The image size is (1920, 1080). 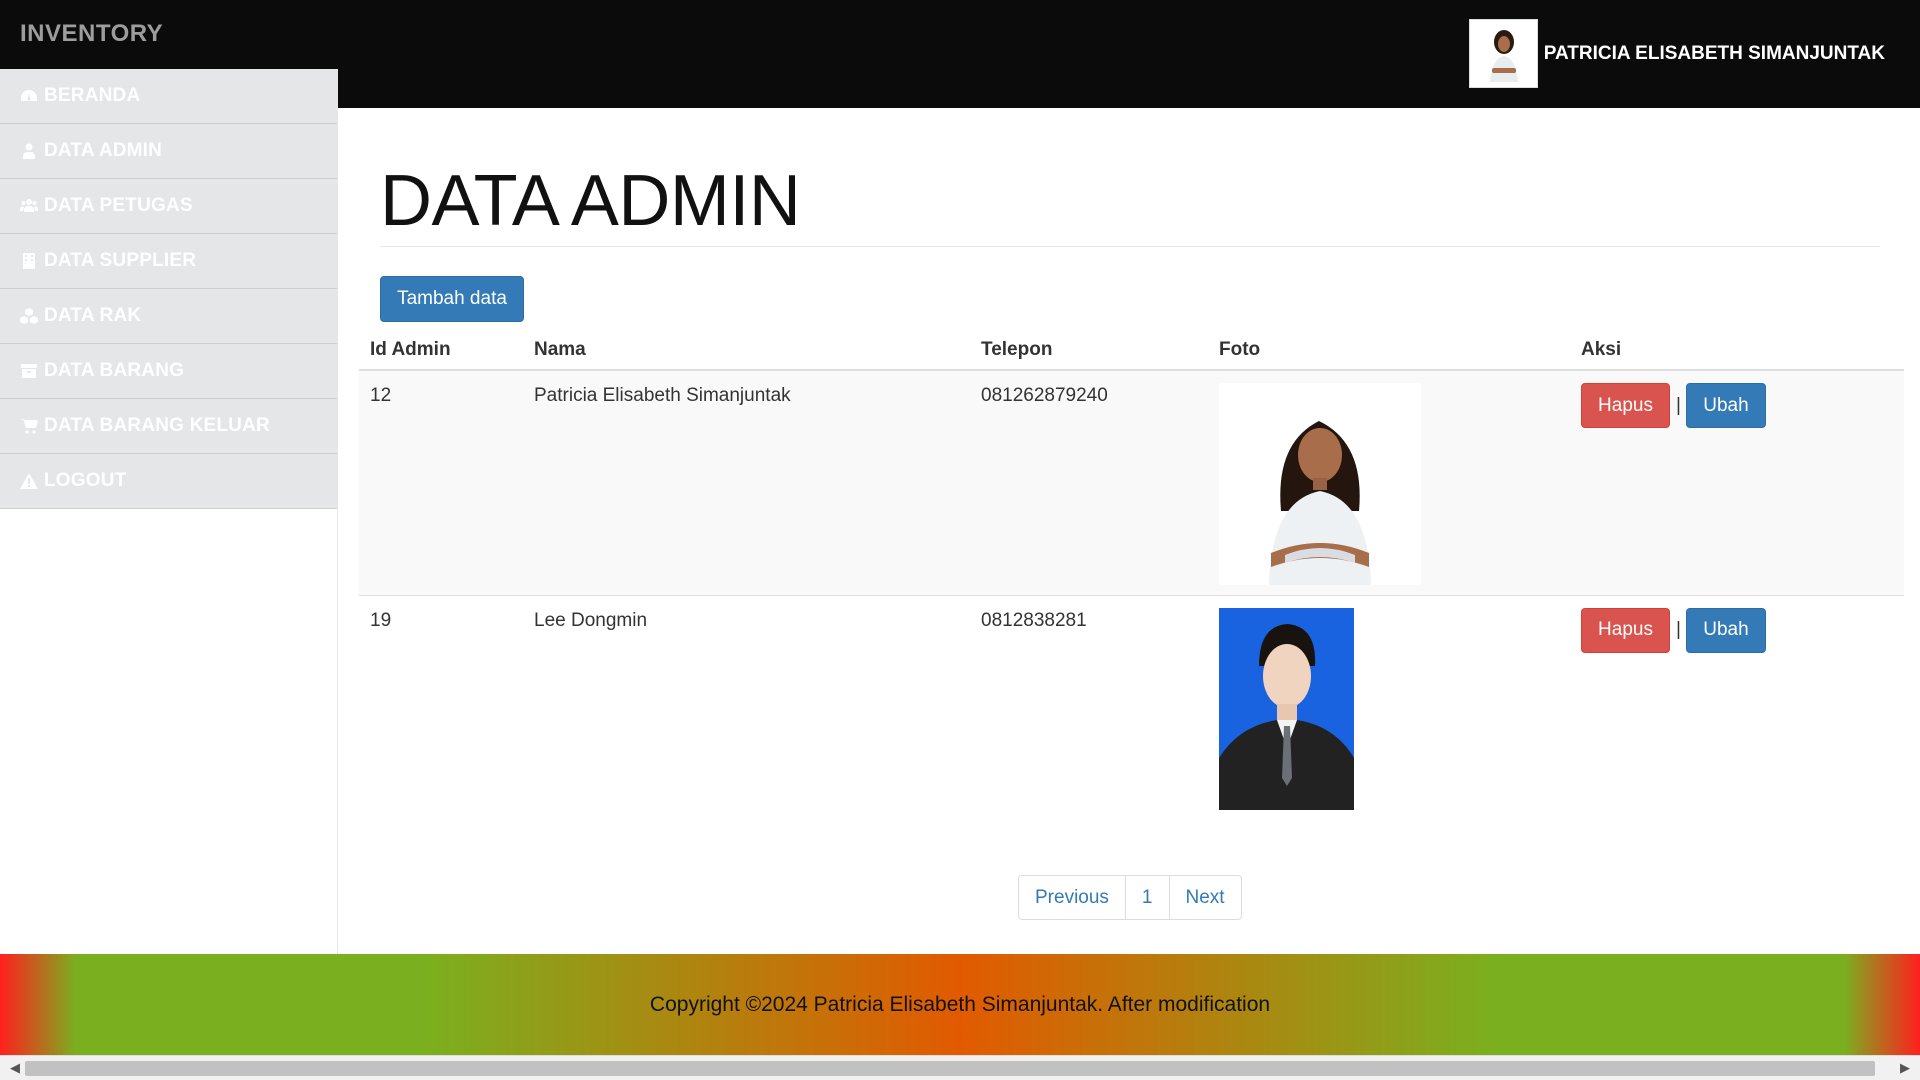 I want to click on brand-logo: INVENTORY, so click(x=91, y=34).